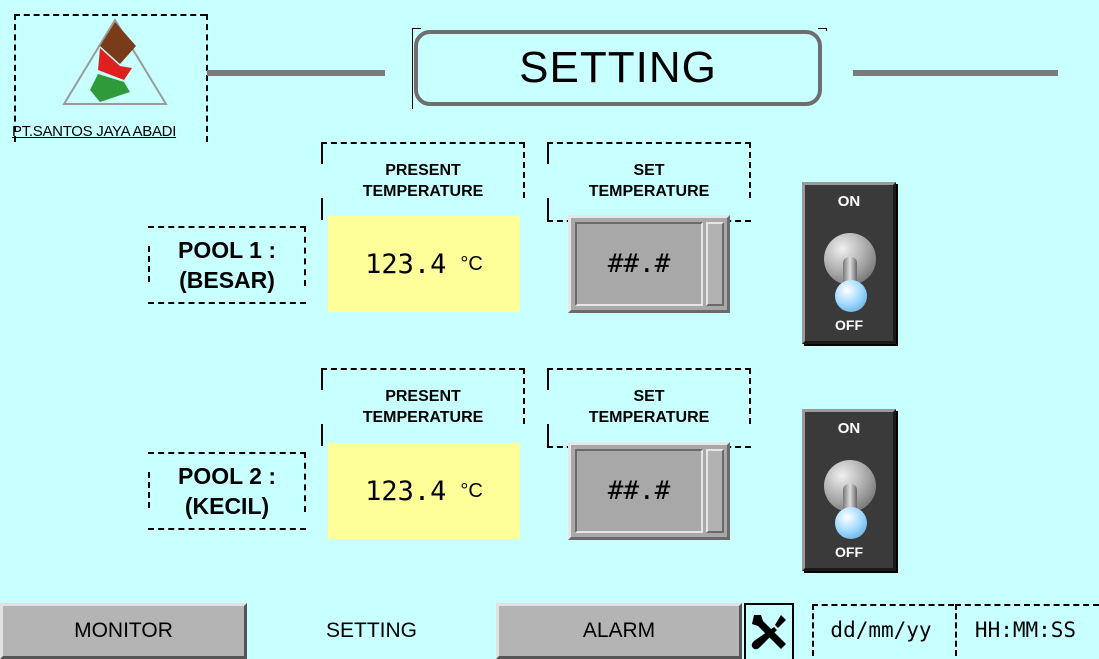  Describe the element at coordinates (115, 61) in the screenshot. I see `company-logo` at that location.